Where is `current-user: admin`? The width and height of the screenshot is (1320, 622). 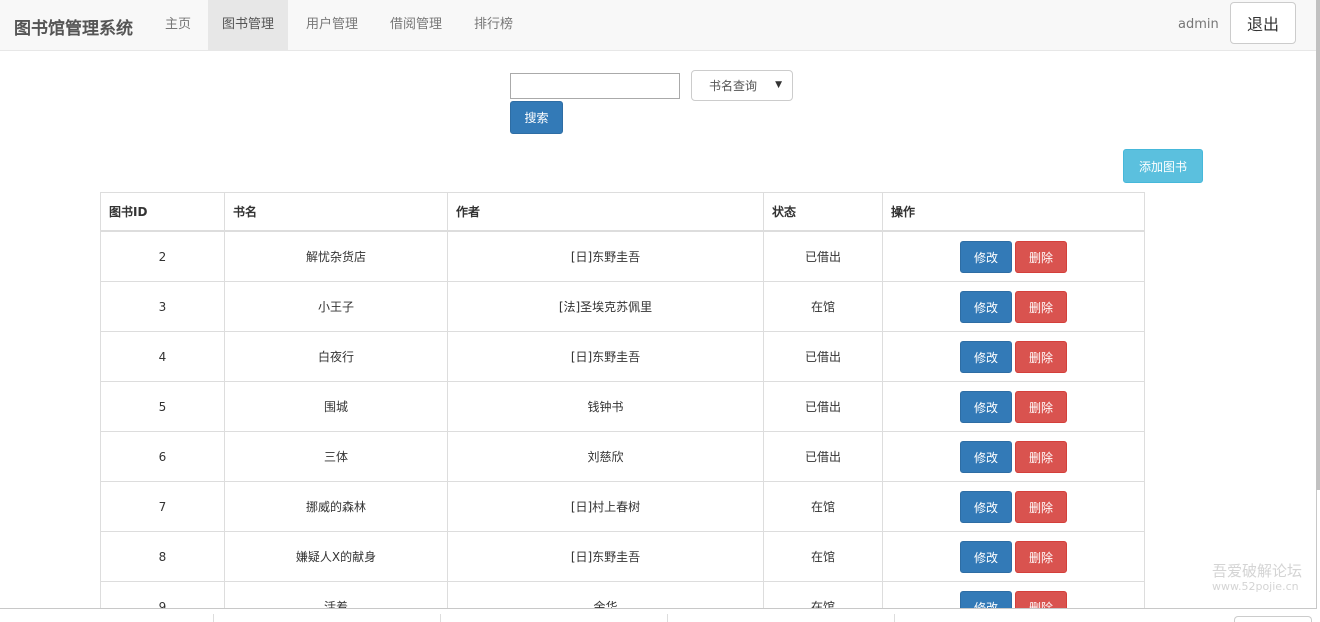
current-user: admin is located at coordinates (1198, 24).